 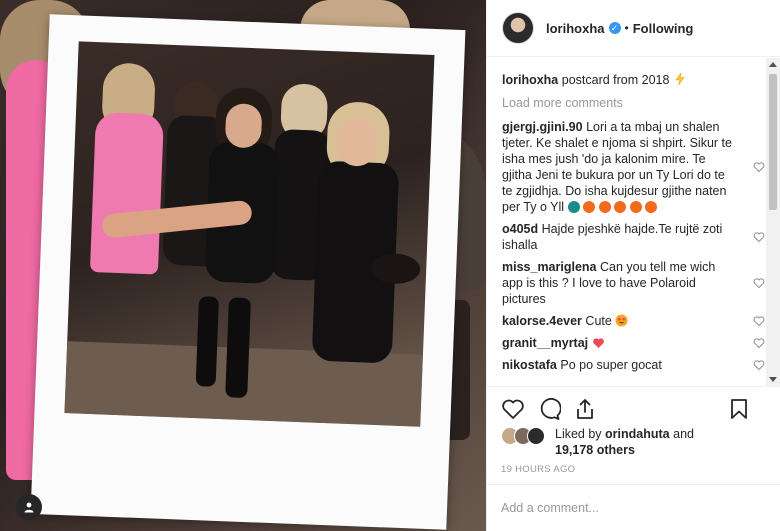 What do you see at coordinates (621, 320) in the screenshot?
I see `heart-eyes-emoji-icon` at bounding box center [621, 320].